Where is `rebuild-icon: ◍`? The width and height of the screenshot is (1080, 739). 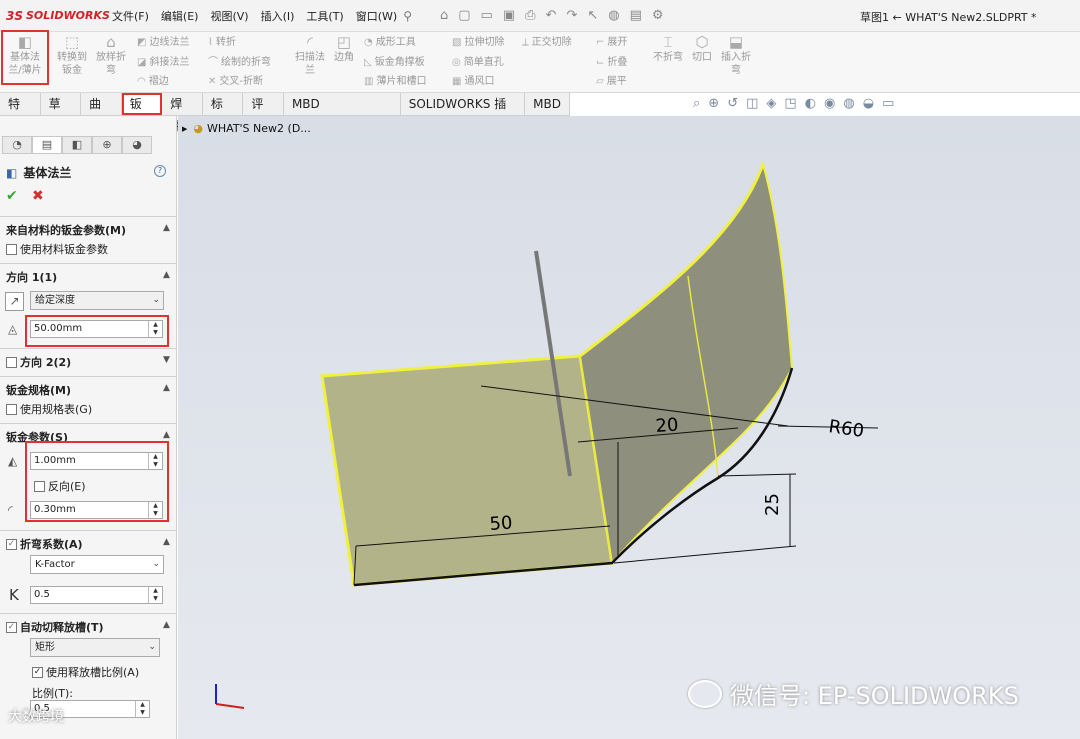 rebuild-icon: ◍ is located at coordinates (613, 15).